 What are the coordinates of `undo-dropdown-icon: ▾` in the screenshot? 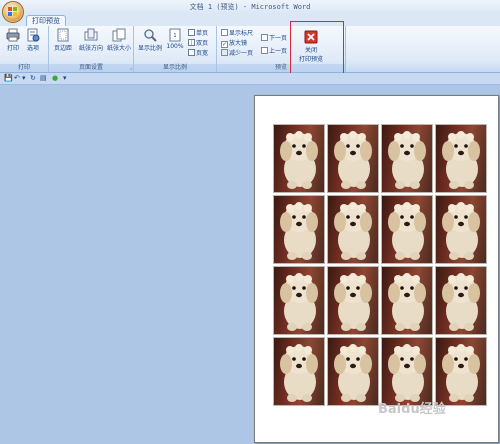 It's located at (24, 78).